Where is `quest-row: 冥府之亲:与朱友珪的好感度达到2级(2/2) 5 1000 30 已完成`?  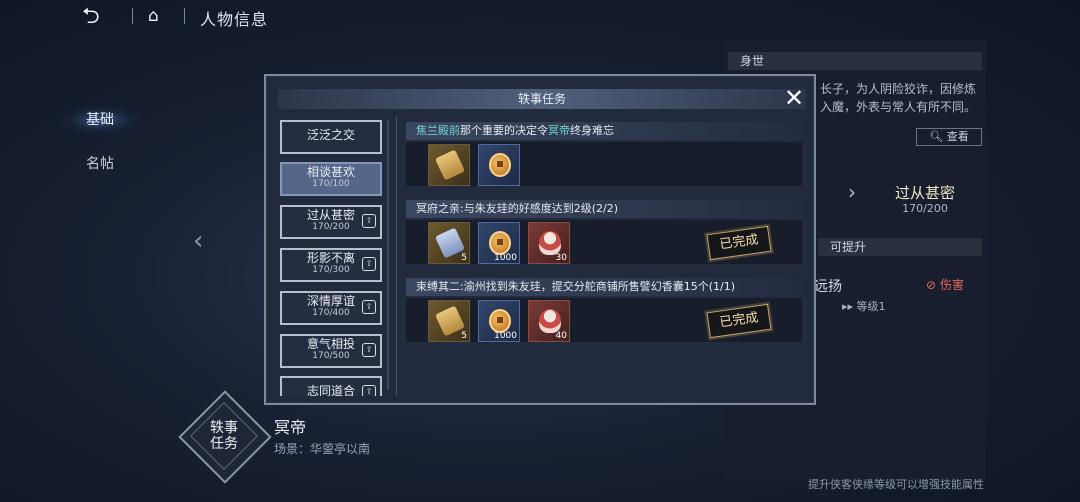
quest-row: 冥府之亲:与朱友珪的好感度达到2级(2/2) 5 1000 30 已完成 is located at coordinates (604, 232).